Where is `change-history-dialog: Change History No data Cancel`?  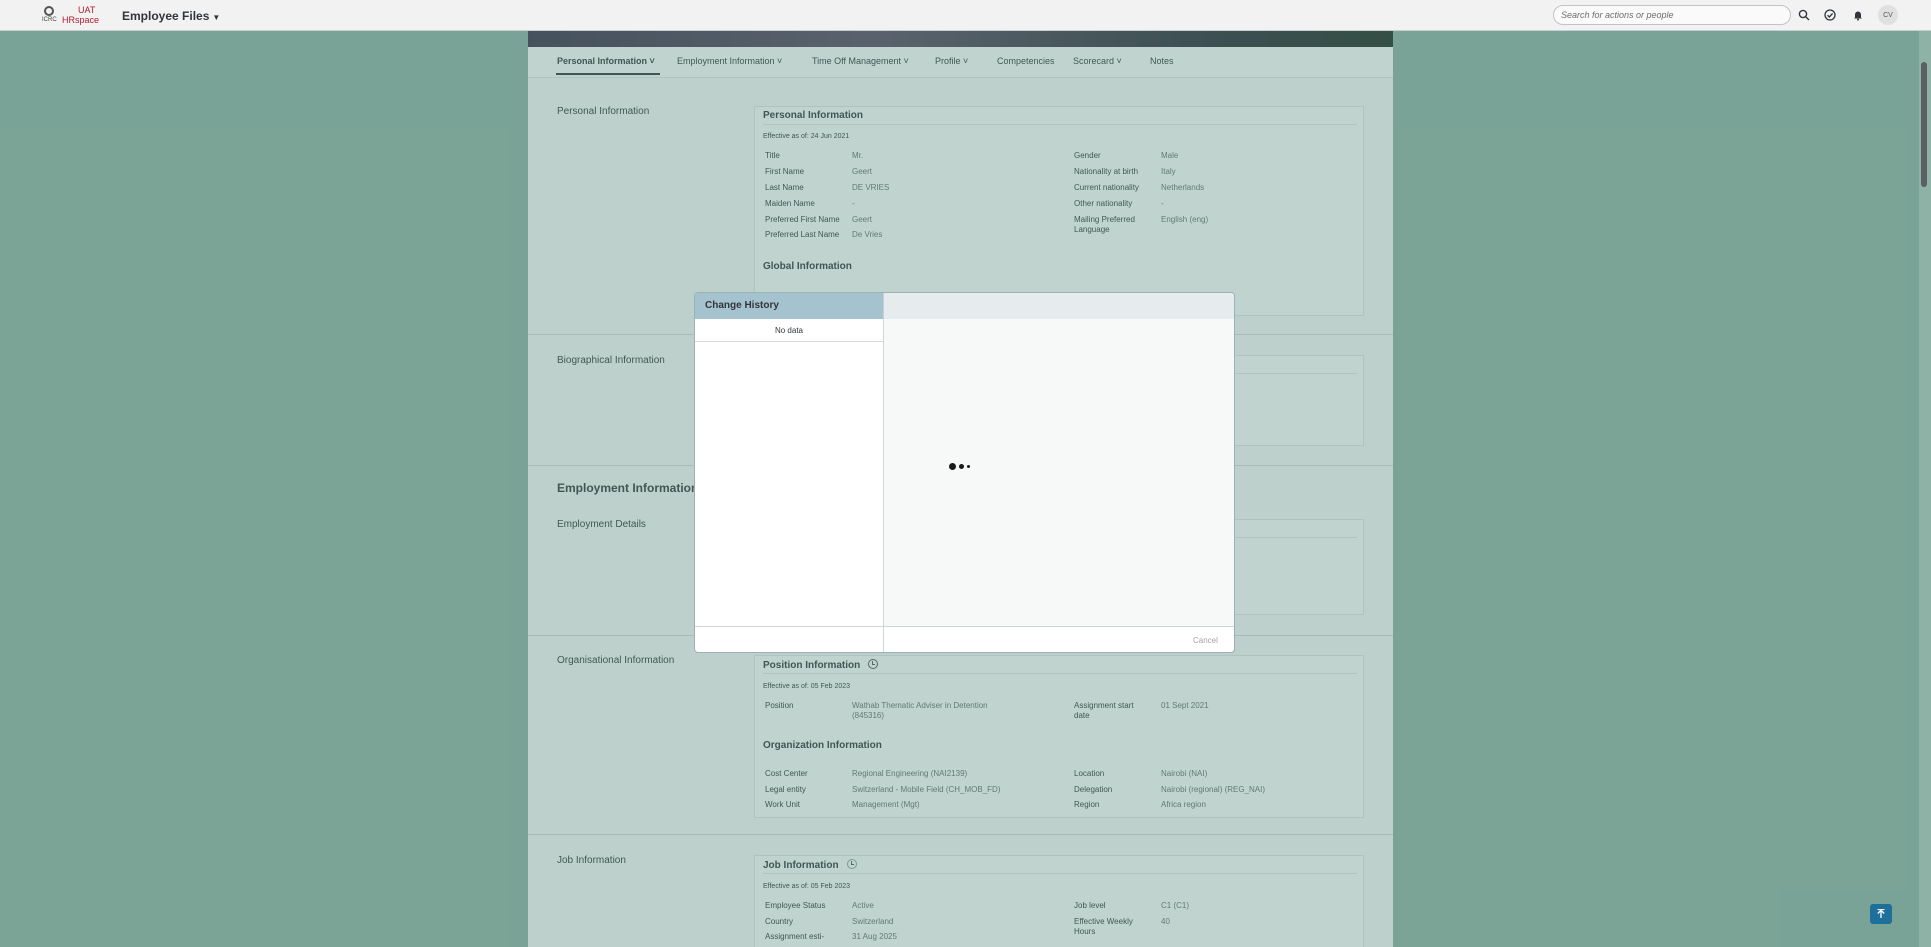
change-history-dialog: Change History No data Cancel is located at coordinates (964, 472).